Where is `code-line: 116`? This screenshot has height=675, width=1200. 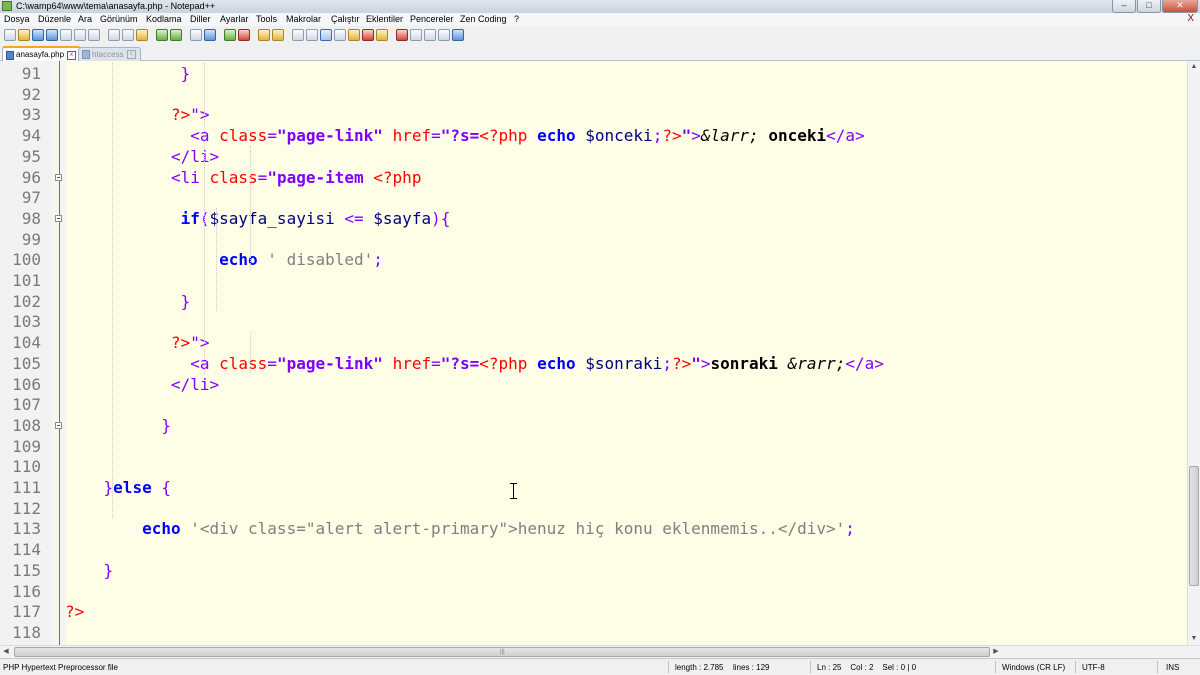 code-line: 116 is located at coordinates (593, 591).